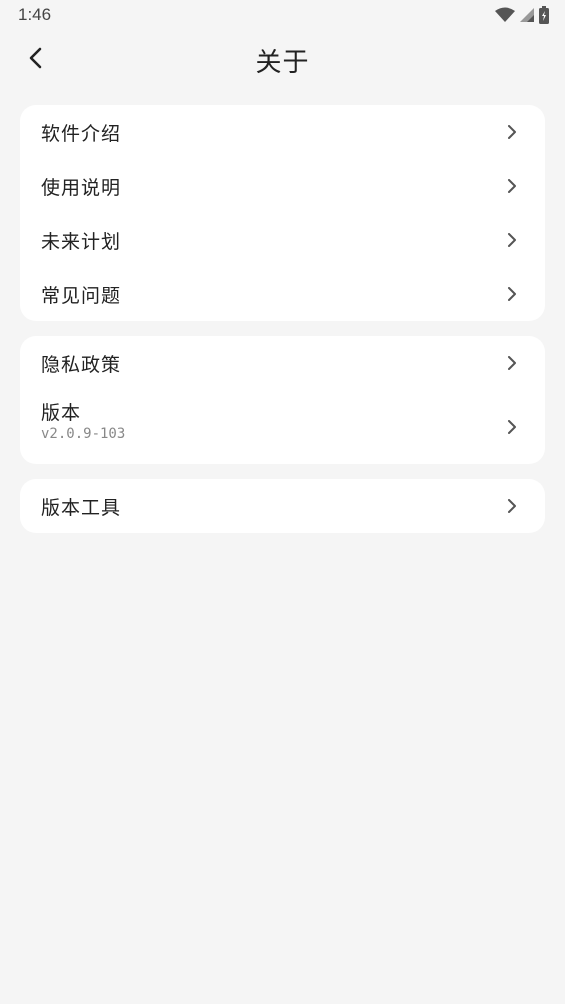 This screenshot has height=1004, width=565. I want to click on menu-item-label: 软件介绍, so click(81, 133).